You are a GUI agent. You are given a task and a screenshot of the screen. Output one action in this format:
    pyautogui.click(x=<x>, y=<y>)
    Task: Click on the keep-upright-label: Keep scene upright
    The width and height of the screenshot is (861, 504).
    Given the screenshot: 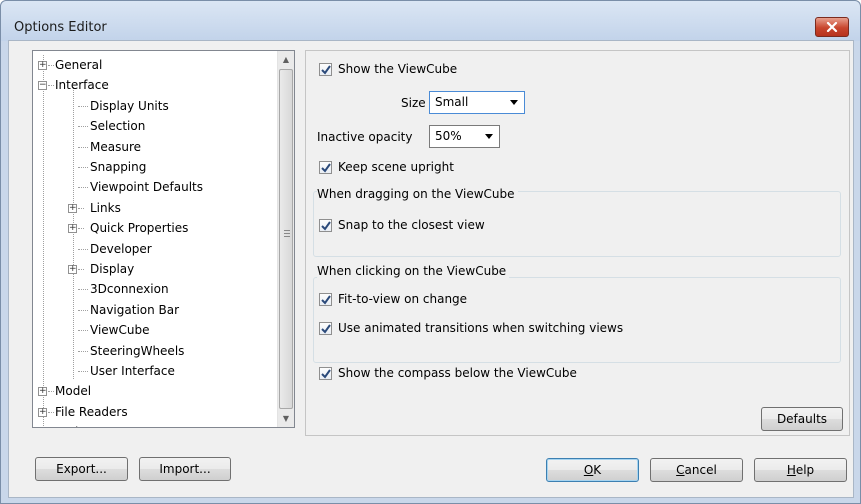 What is the action you would take?
    pyautogui.click(x=396, y=167)
    